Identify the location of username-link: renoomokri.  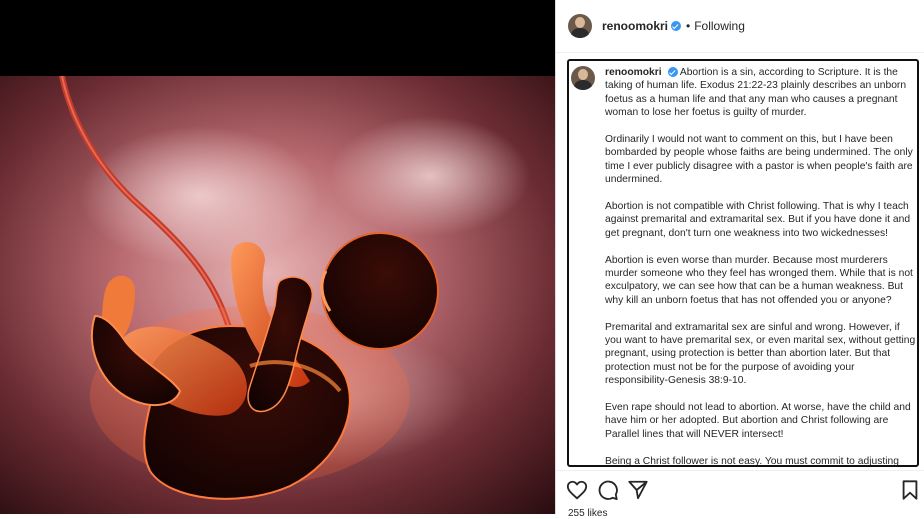
(635, 26).